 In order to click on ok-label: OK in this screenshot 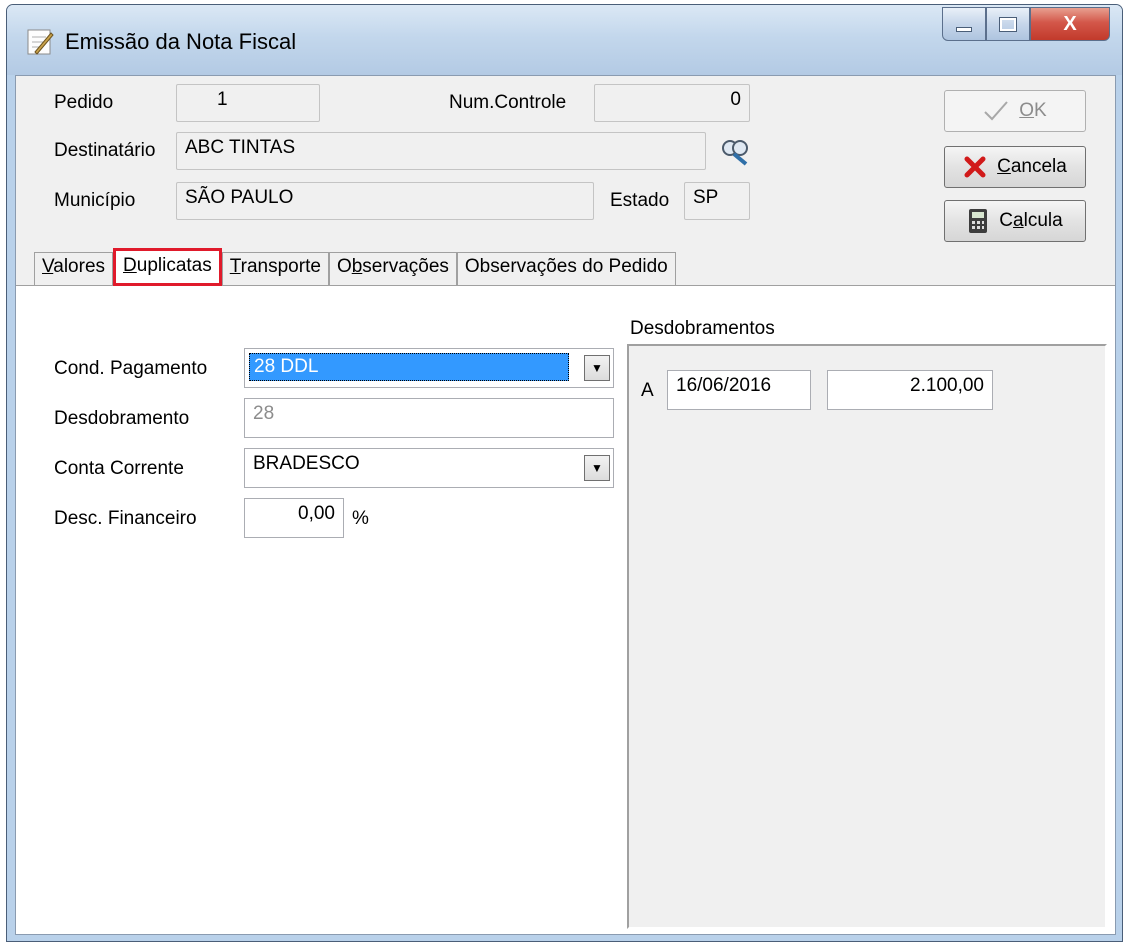, I will do `click(1033, 110)`.